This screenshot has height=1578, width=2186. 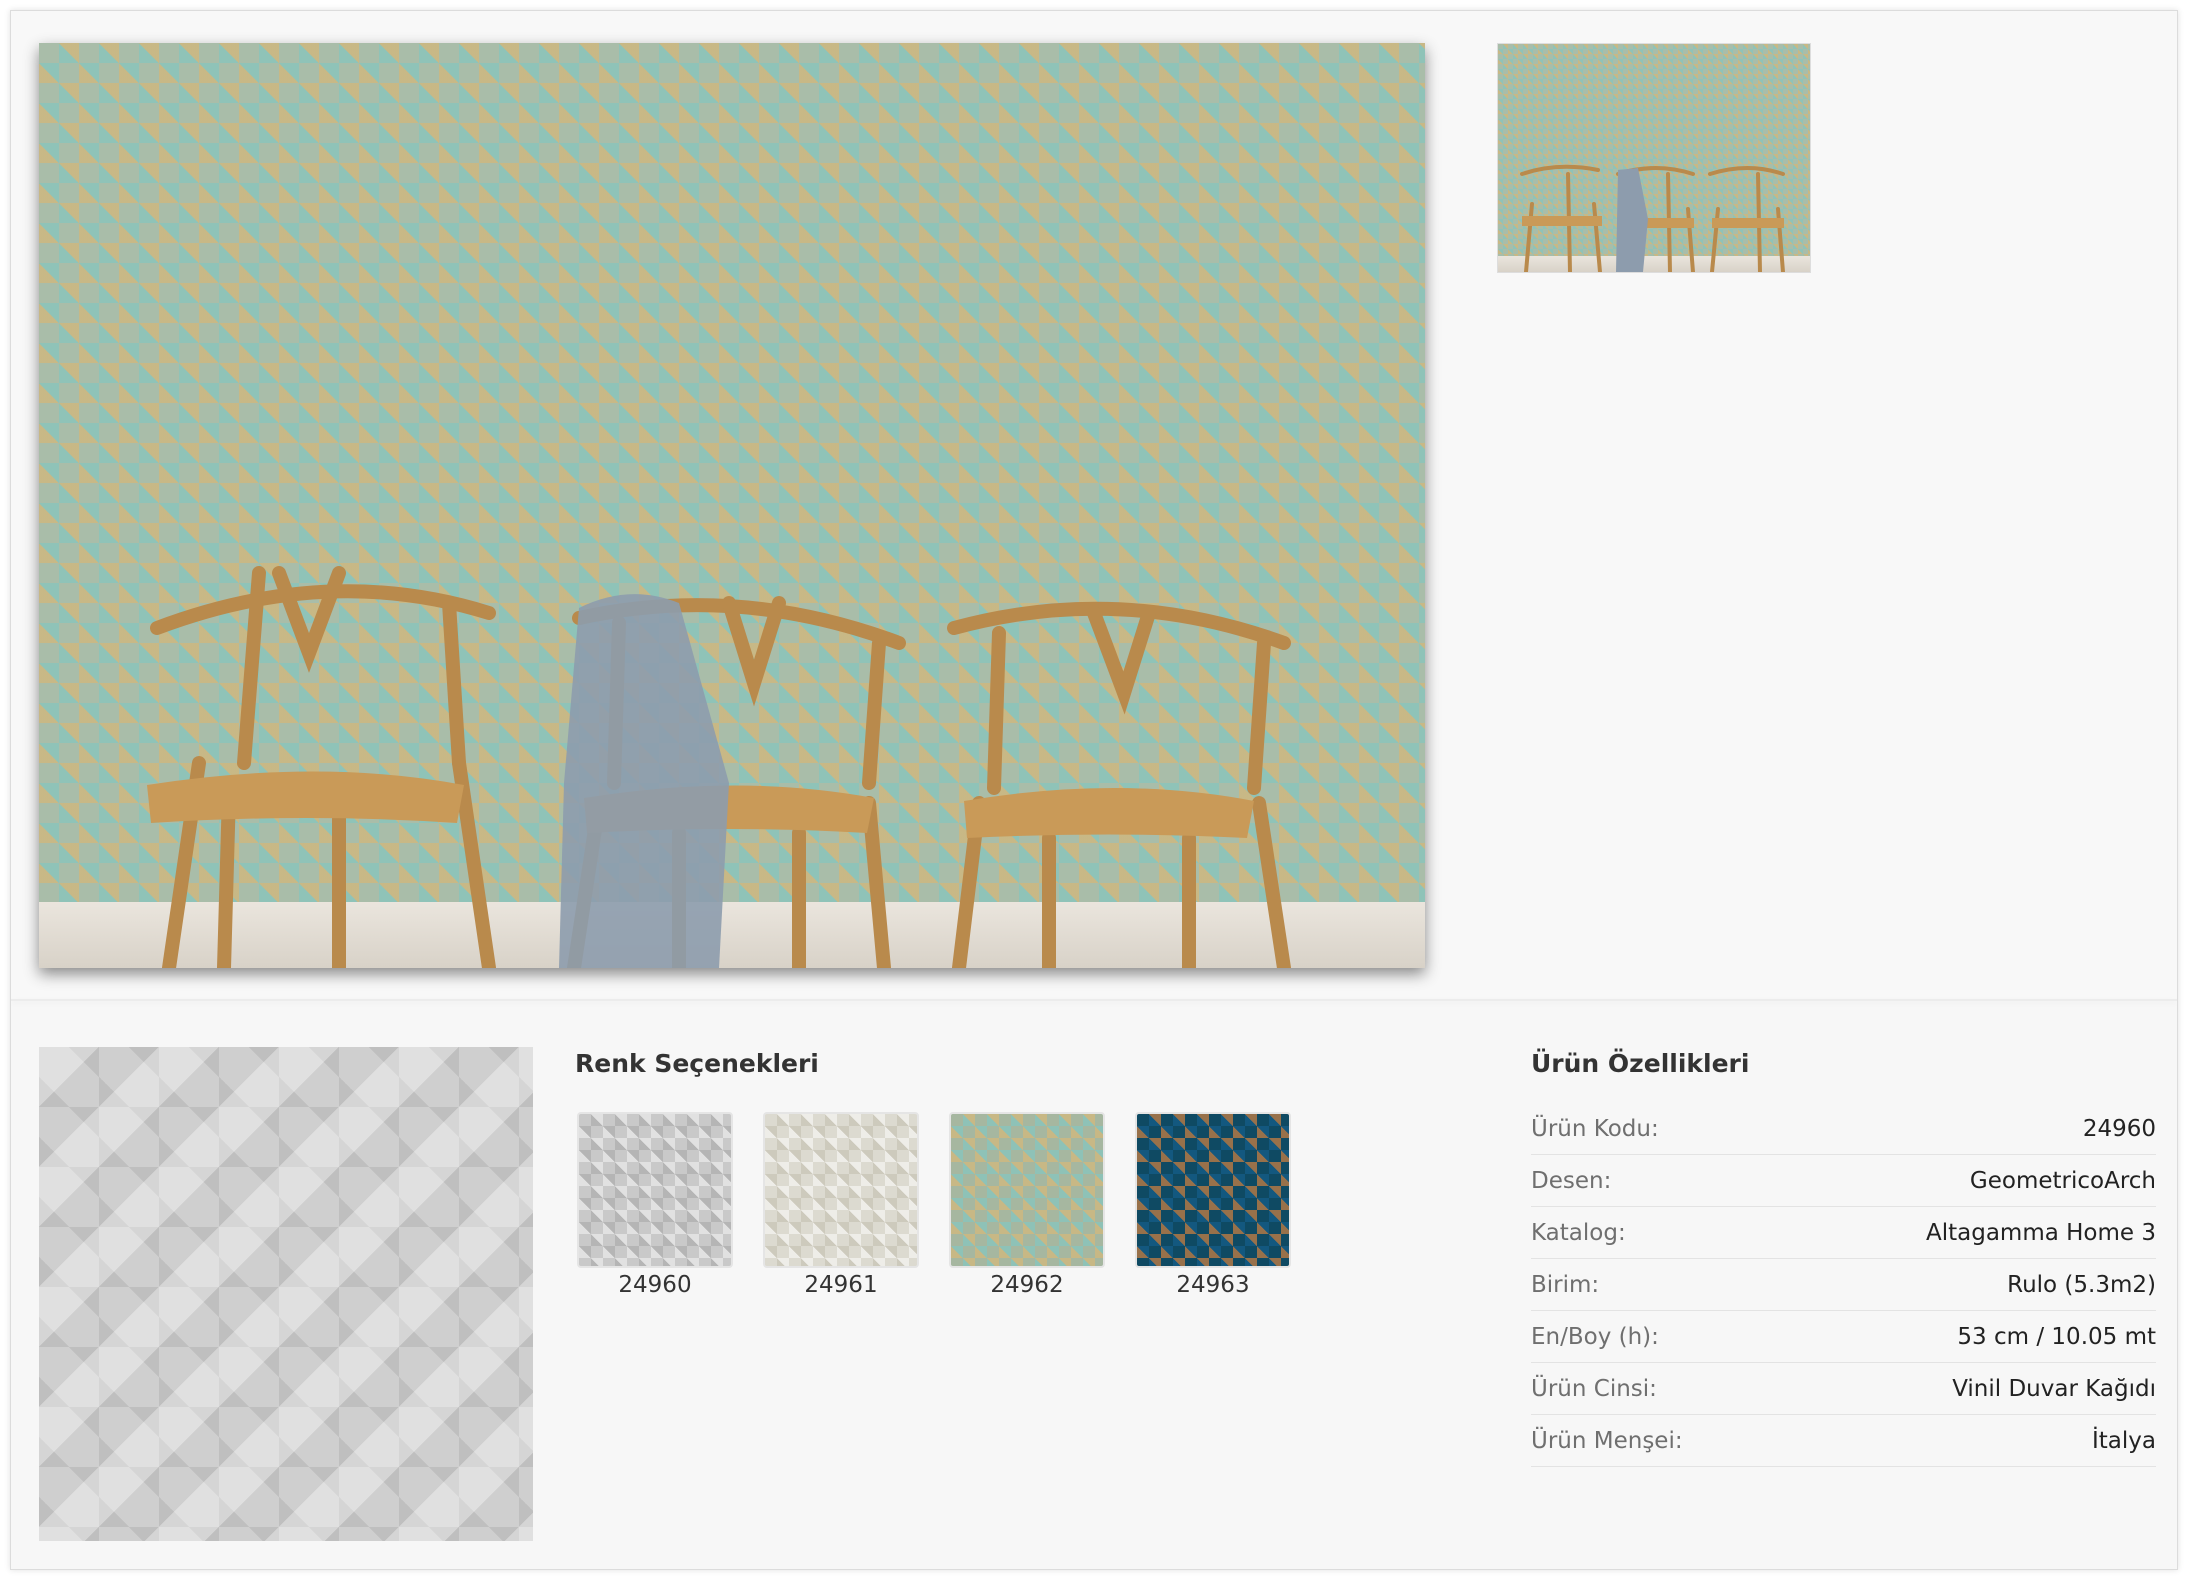 I want to click on property-row-unit: Birim: Rulo (5.3m2), so click(x=1843, y=1285).